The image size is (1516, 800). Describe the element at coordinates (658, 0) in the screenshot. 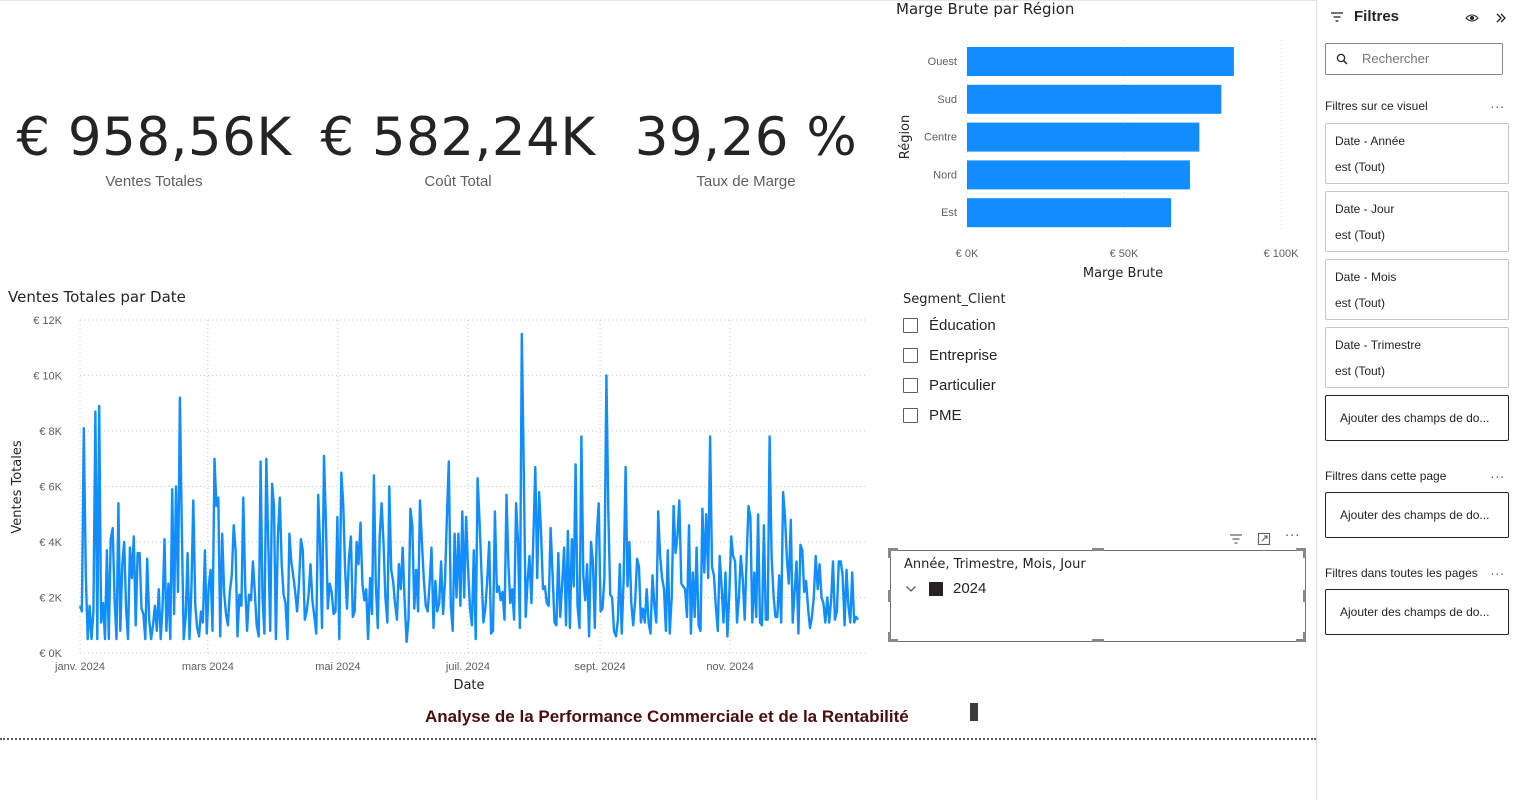

I see `canvas-top-border` at that location.